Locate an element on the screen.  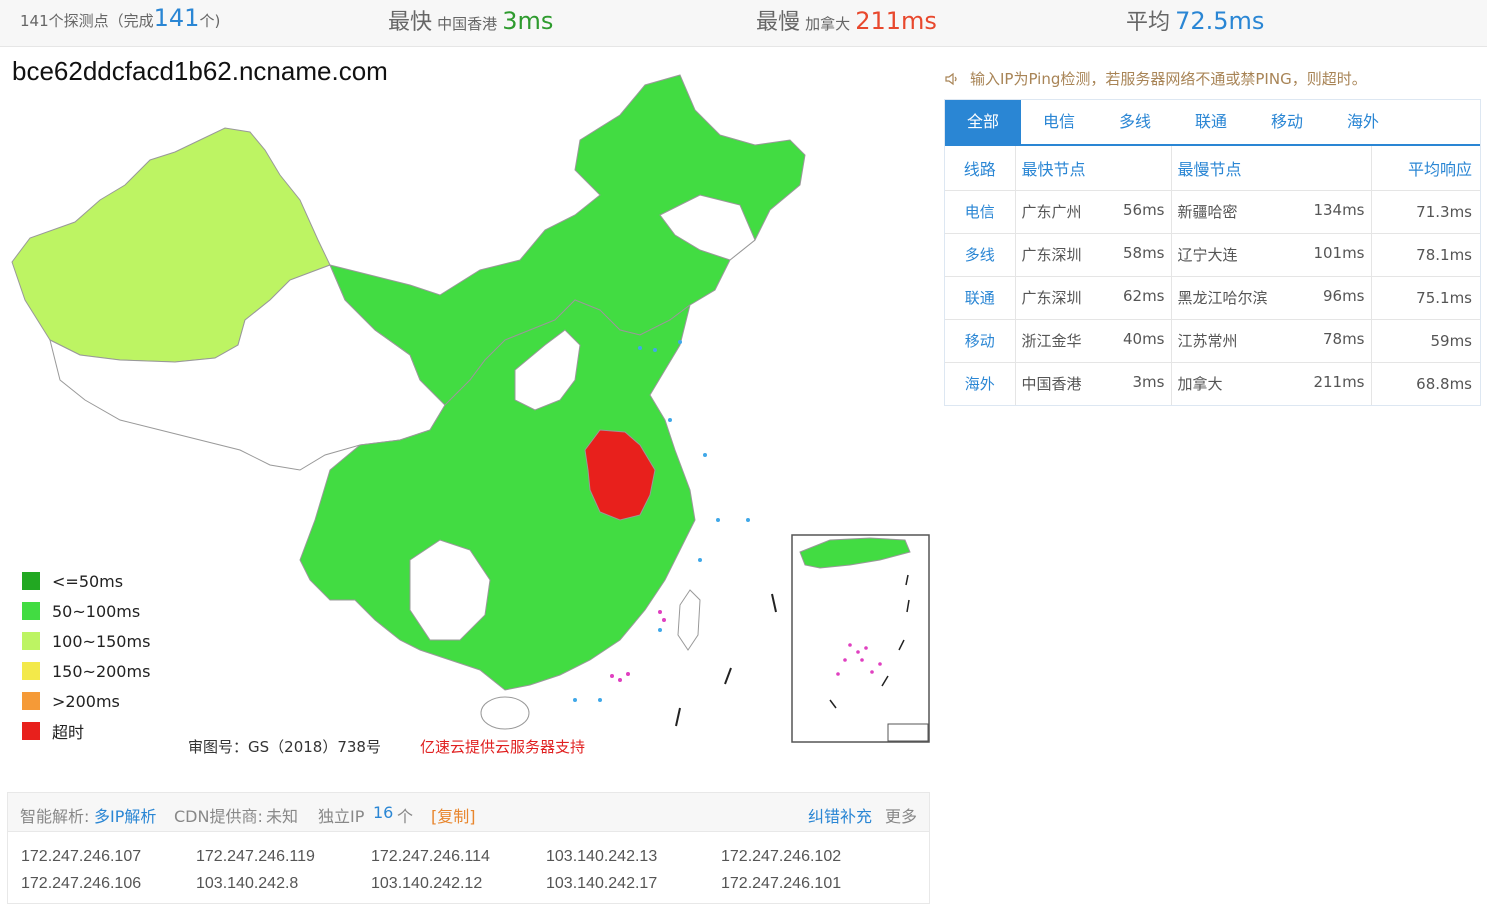
row-average: 68.8ms is located at coordinates (1444, 383).